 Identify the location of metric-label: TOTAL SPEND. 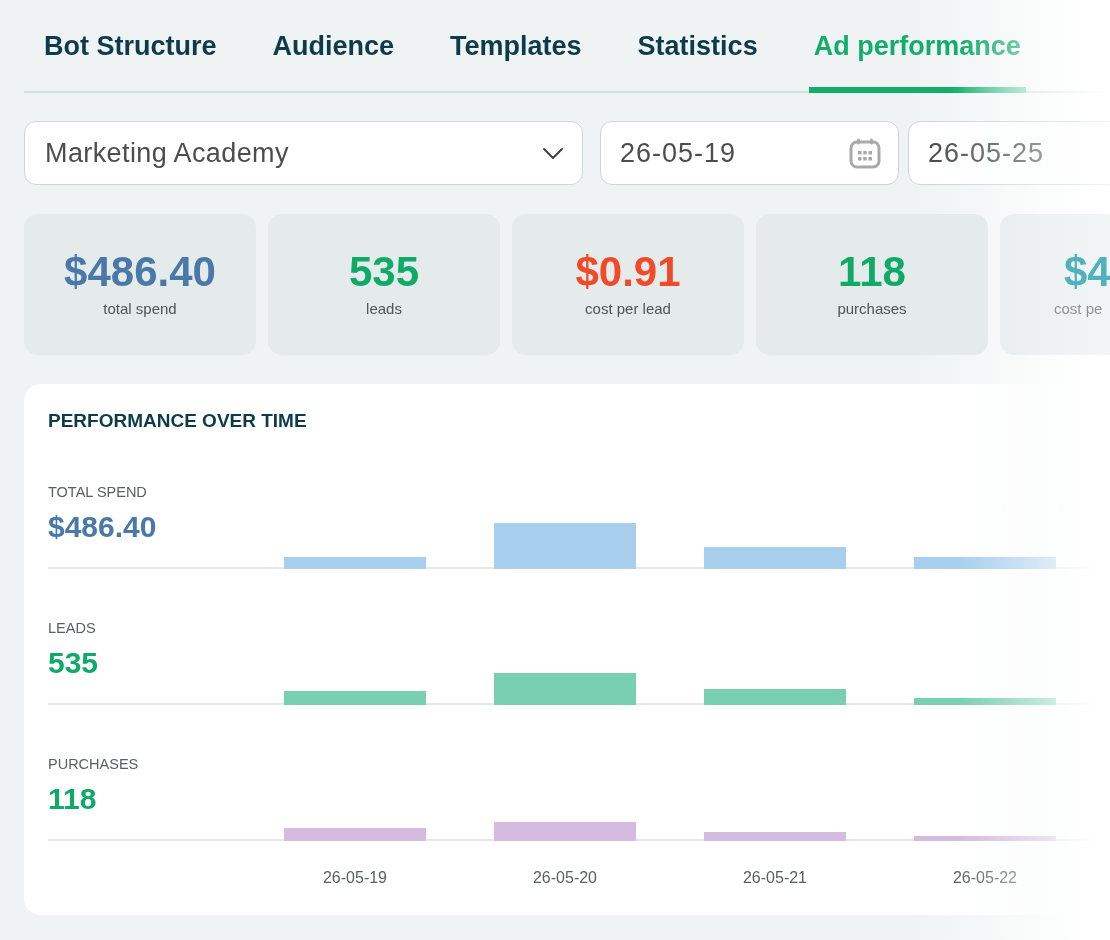
(97, 492).